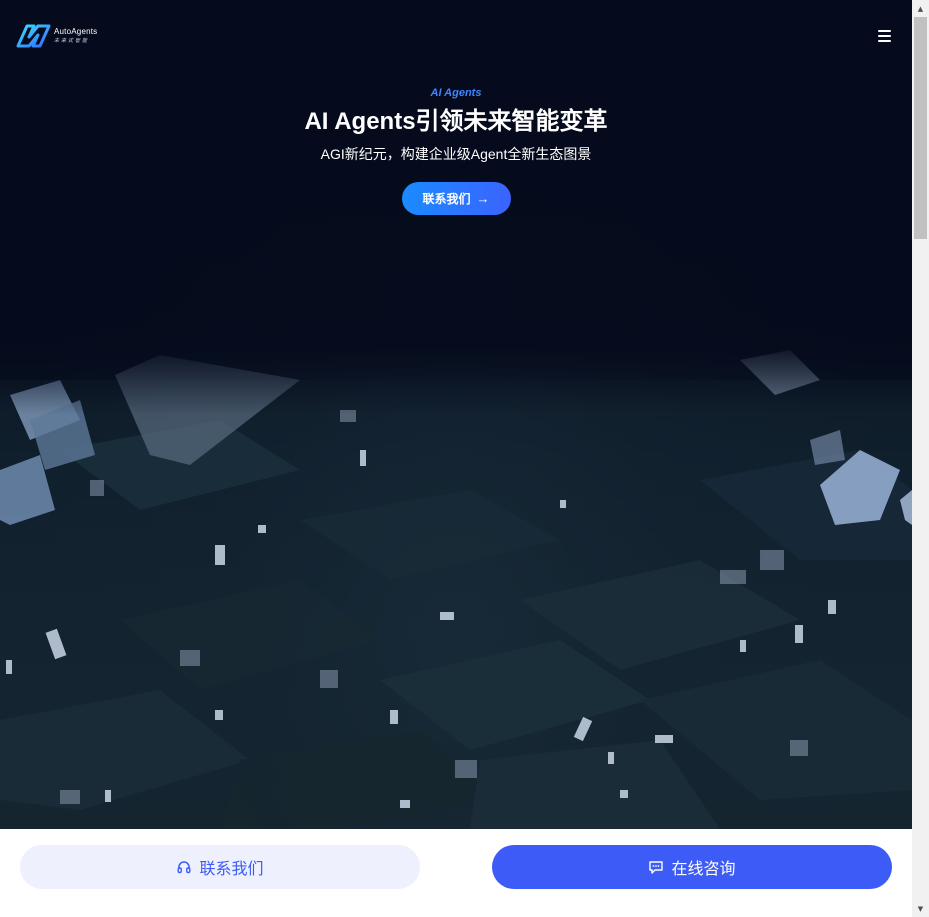 Image resolution: width=929 pixels, height=917 pixels. What do you see at coordinates (920, 458) in the screenshot?
I see `vertical-scrollbar: ▲ ▼` at bounding box center [920, 458].